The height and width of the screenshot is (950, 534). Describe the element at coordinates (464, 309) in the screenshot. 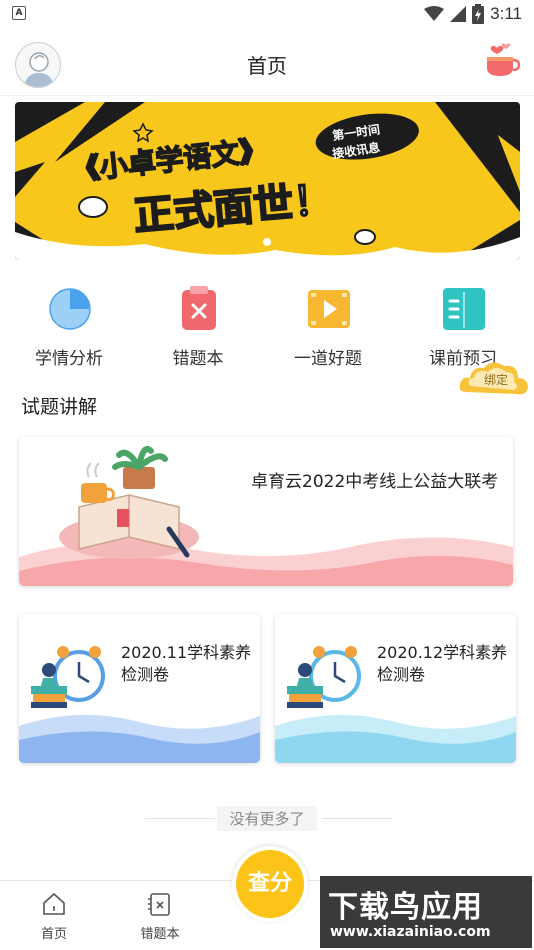

I see `book-icon` at that location.